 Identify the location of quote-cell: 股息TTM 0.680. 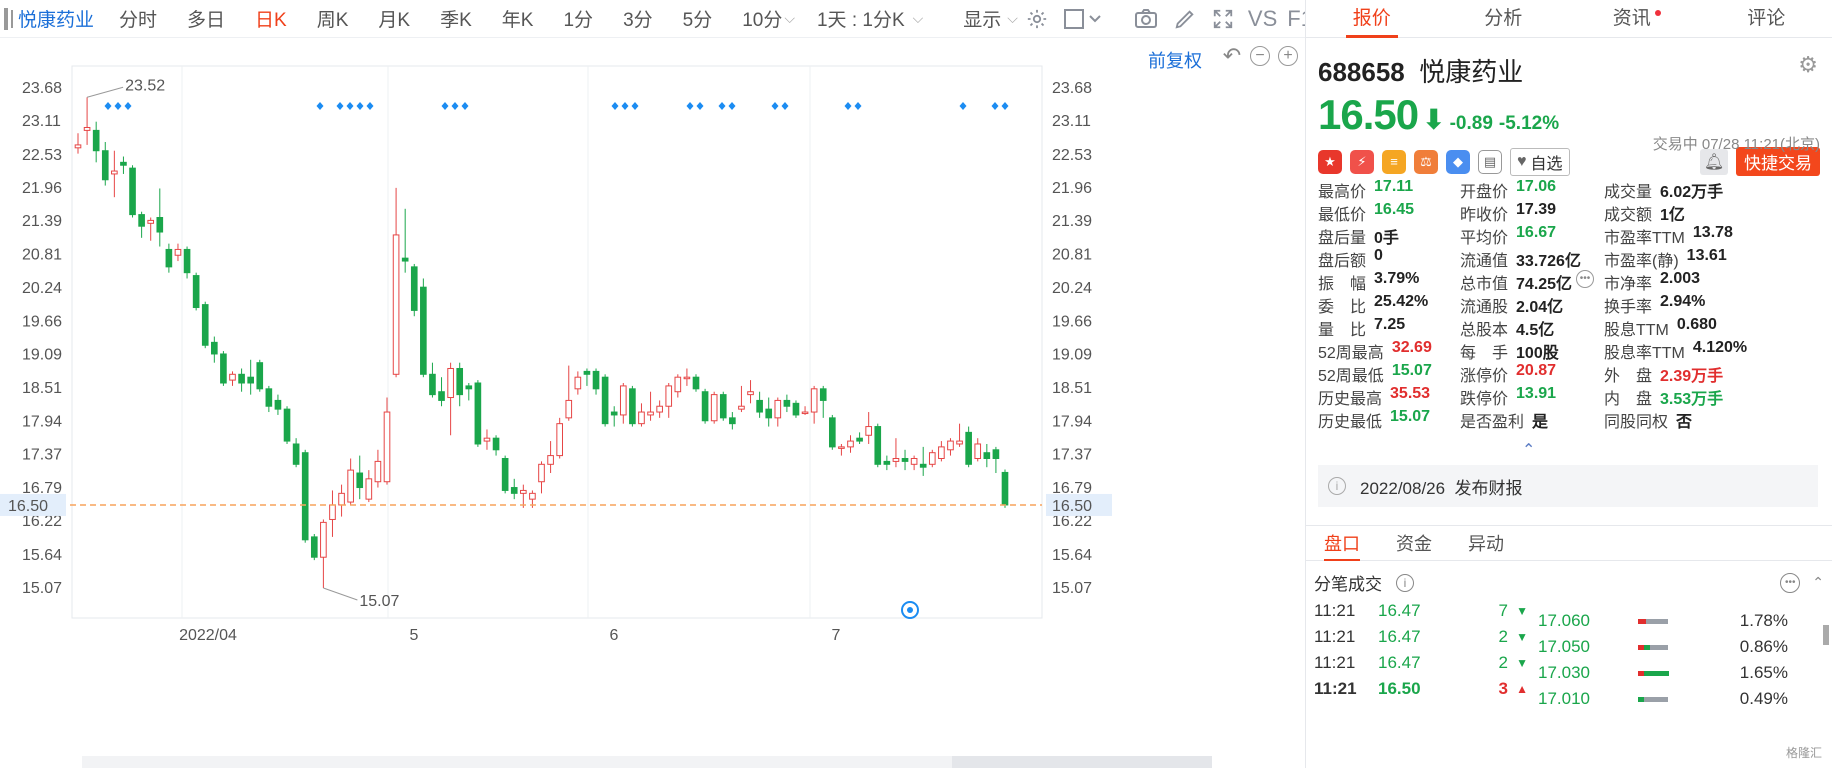
(1716, 328).